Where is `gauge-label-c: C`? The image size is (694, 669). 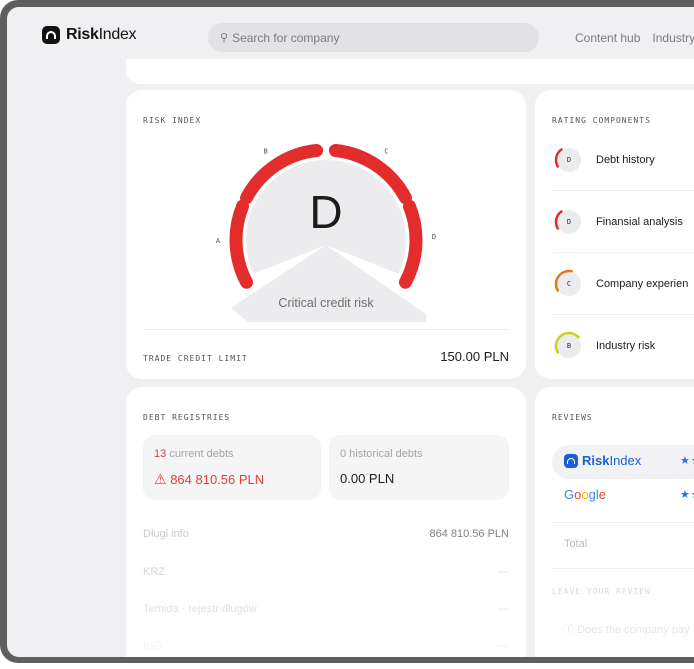 gauge-label-c: C is located at coordinates (386, 151).